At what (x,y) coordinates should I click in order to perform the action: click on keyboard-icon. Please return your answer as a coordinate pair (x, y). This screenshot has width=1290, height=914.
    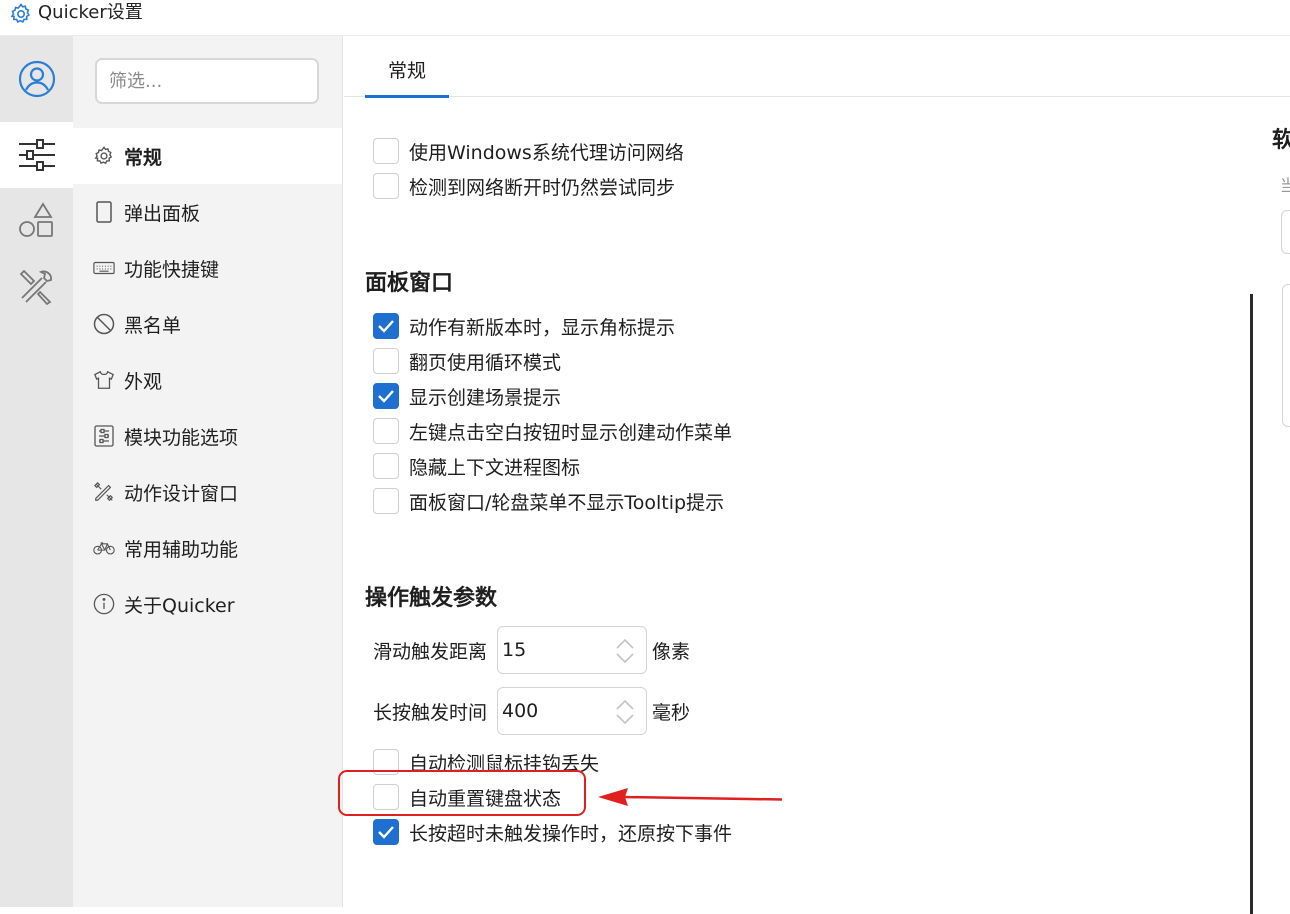
    Looking at the image, I should click on (104, 268).